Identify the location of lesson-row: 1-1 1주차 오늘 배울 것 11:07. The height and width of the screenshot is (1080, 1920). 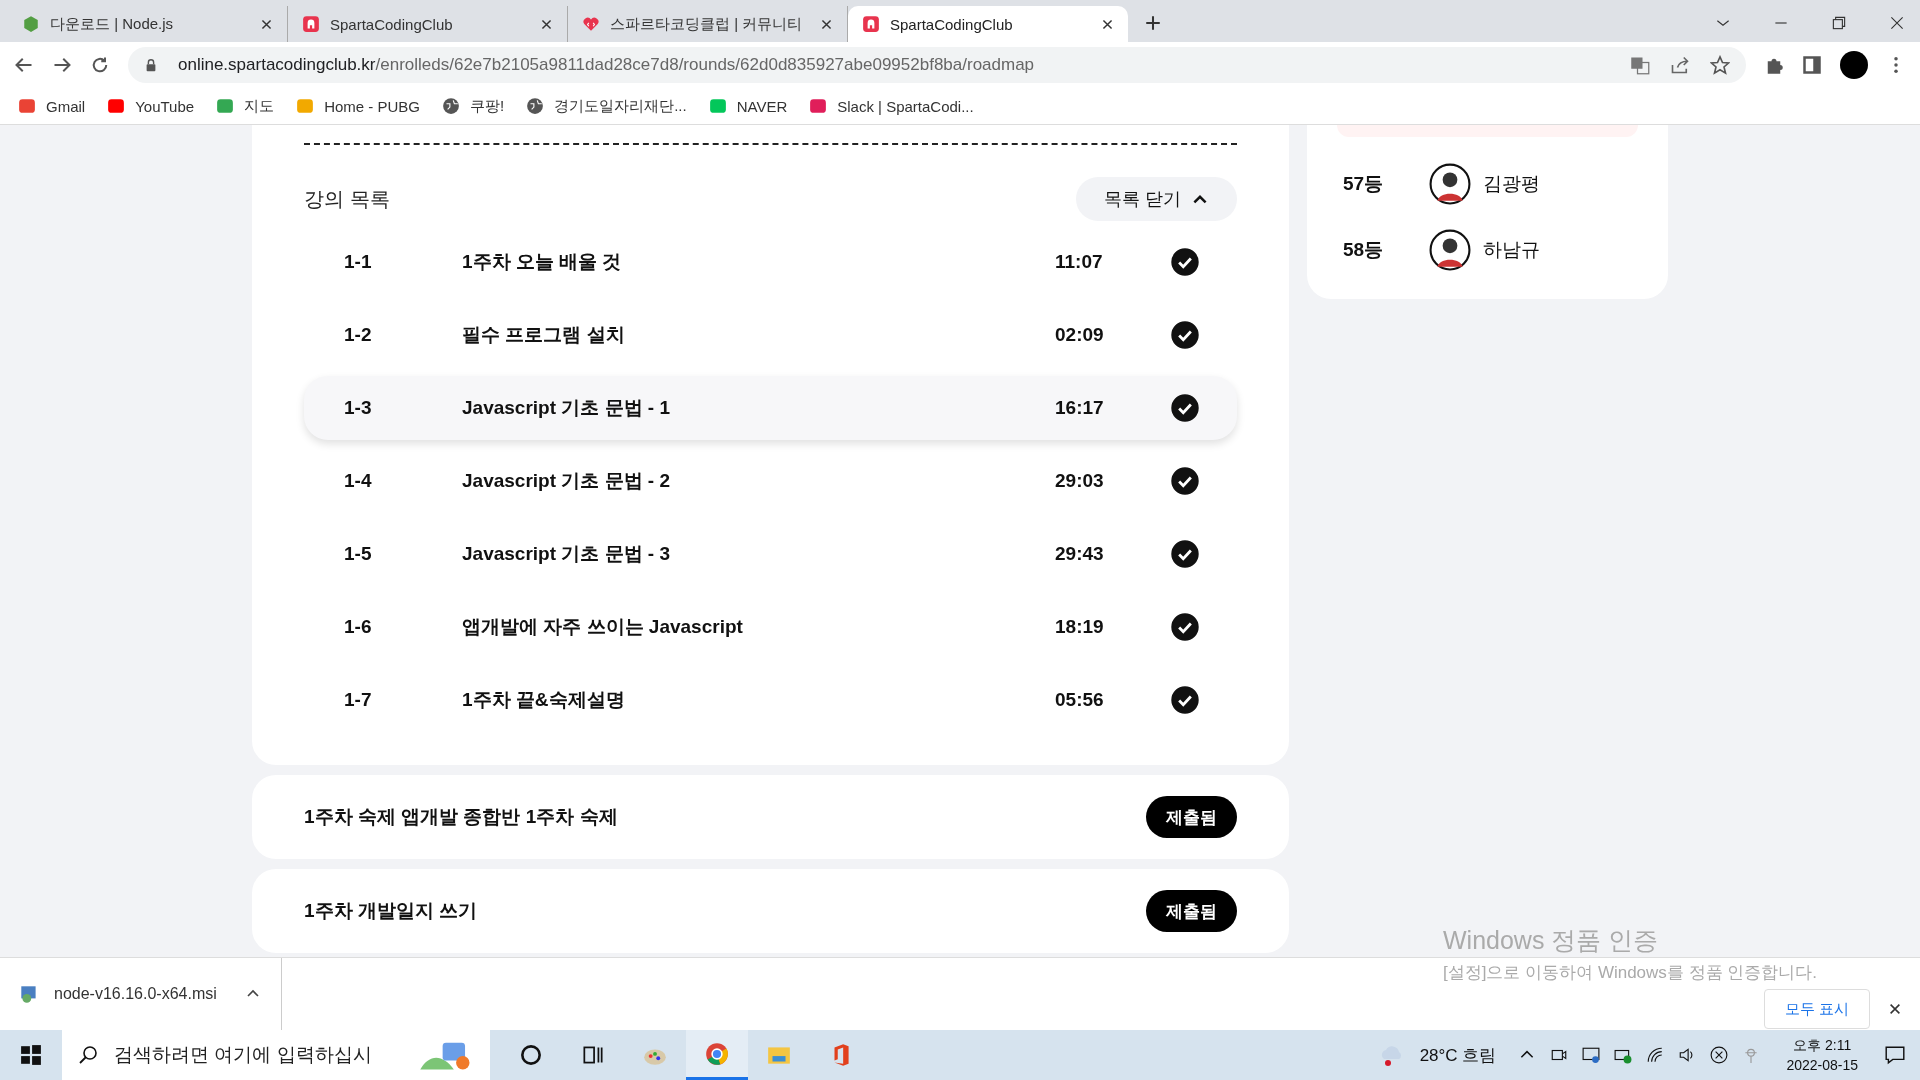
(770, 262).